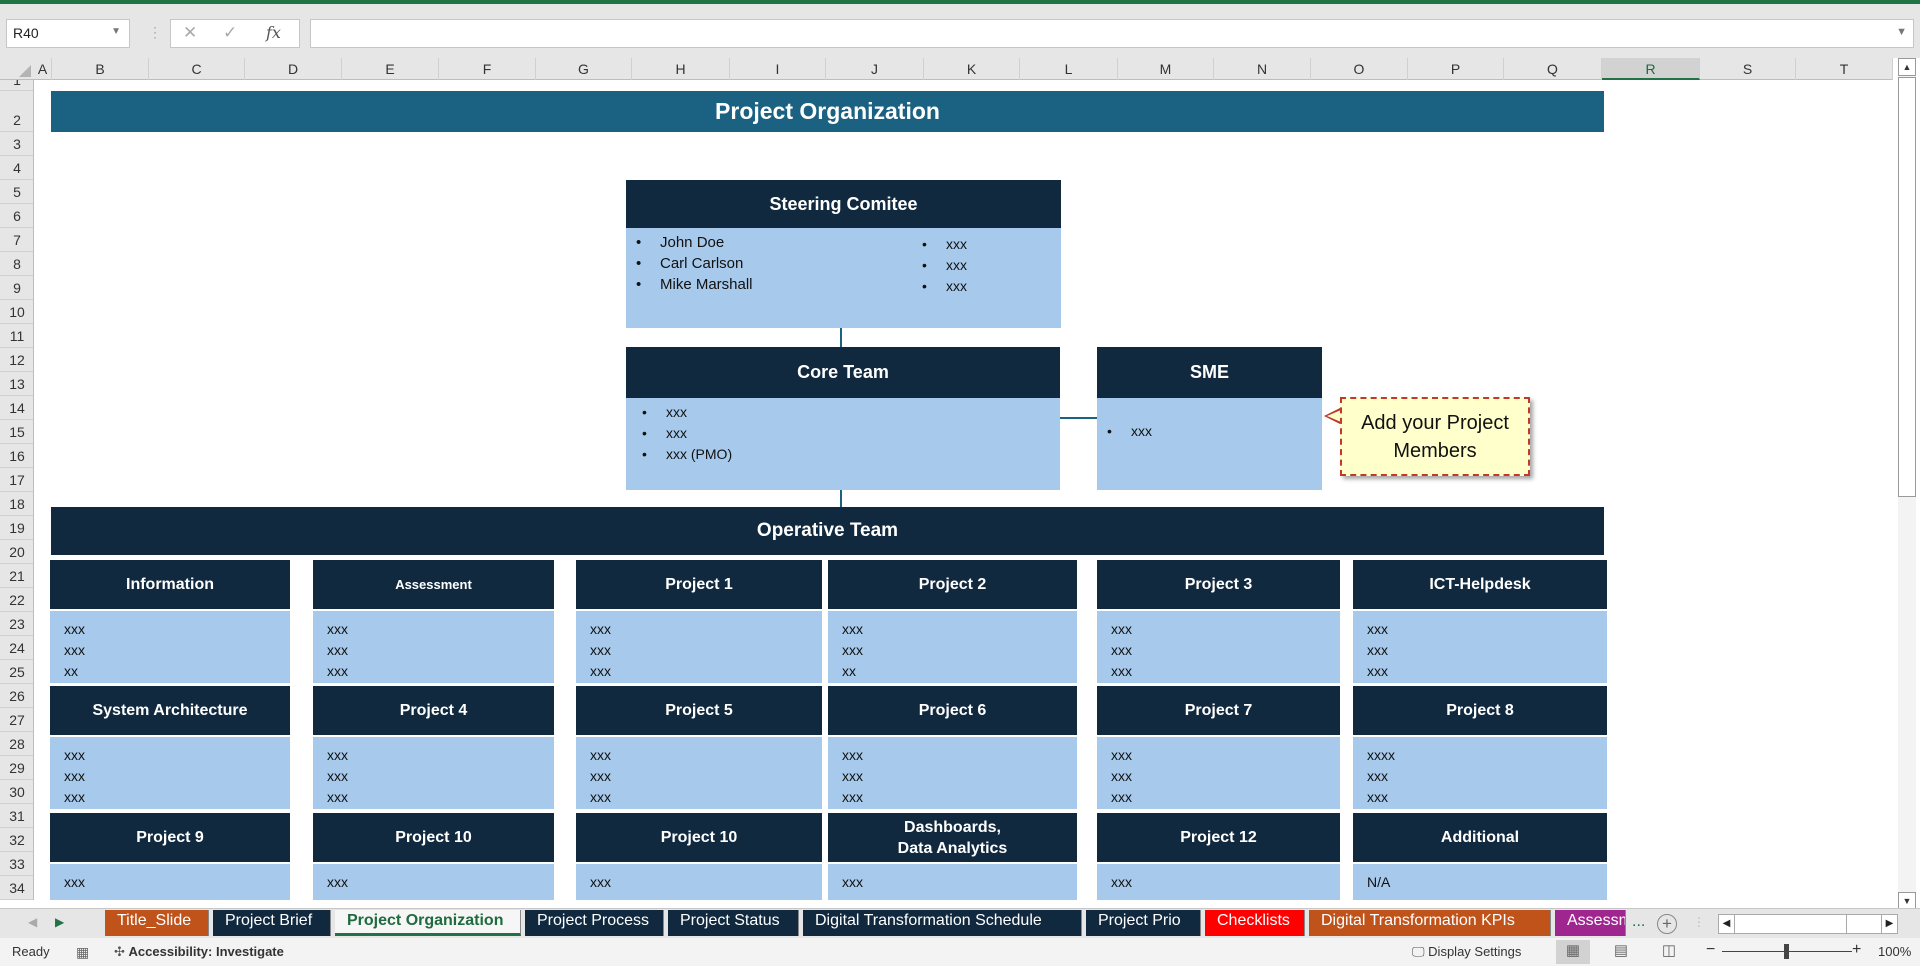  I want to click on zoom-level: 100%, so click(1894, 951).